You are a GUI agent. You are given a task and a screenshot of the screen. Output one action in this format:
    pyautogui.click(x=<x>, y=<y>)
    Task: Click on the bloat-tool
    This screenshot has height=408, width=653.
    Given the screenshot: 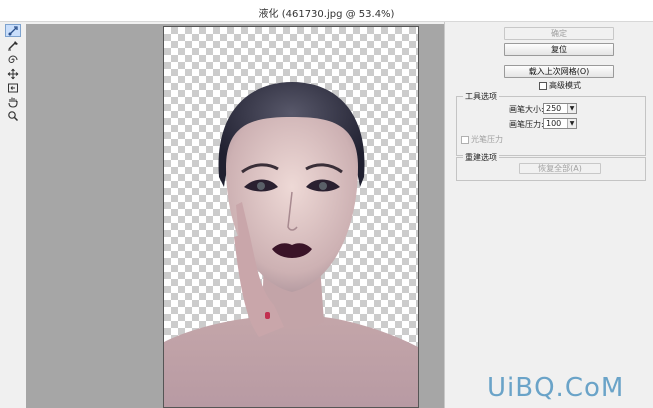 What is the action you would take?
    pyautogui.click(x=13, y=73)
    